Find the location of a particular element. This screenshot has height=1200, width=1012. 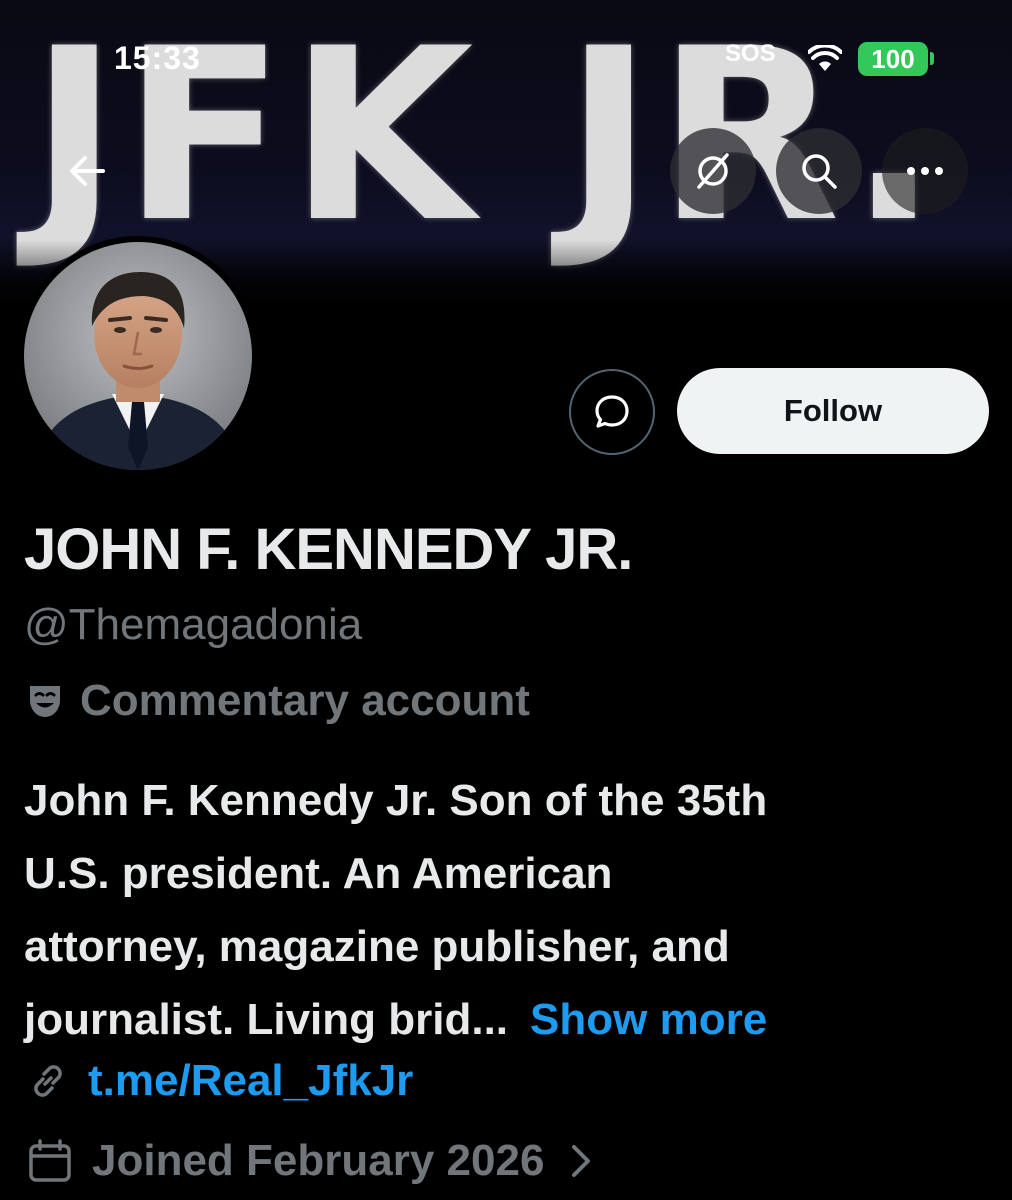

avatar-image is located at coordinates (138, 356).